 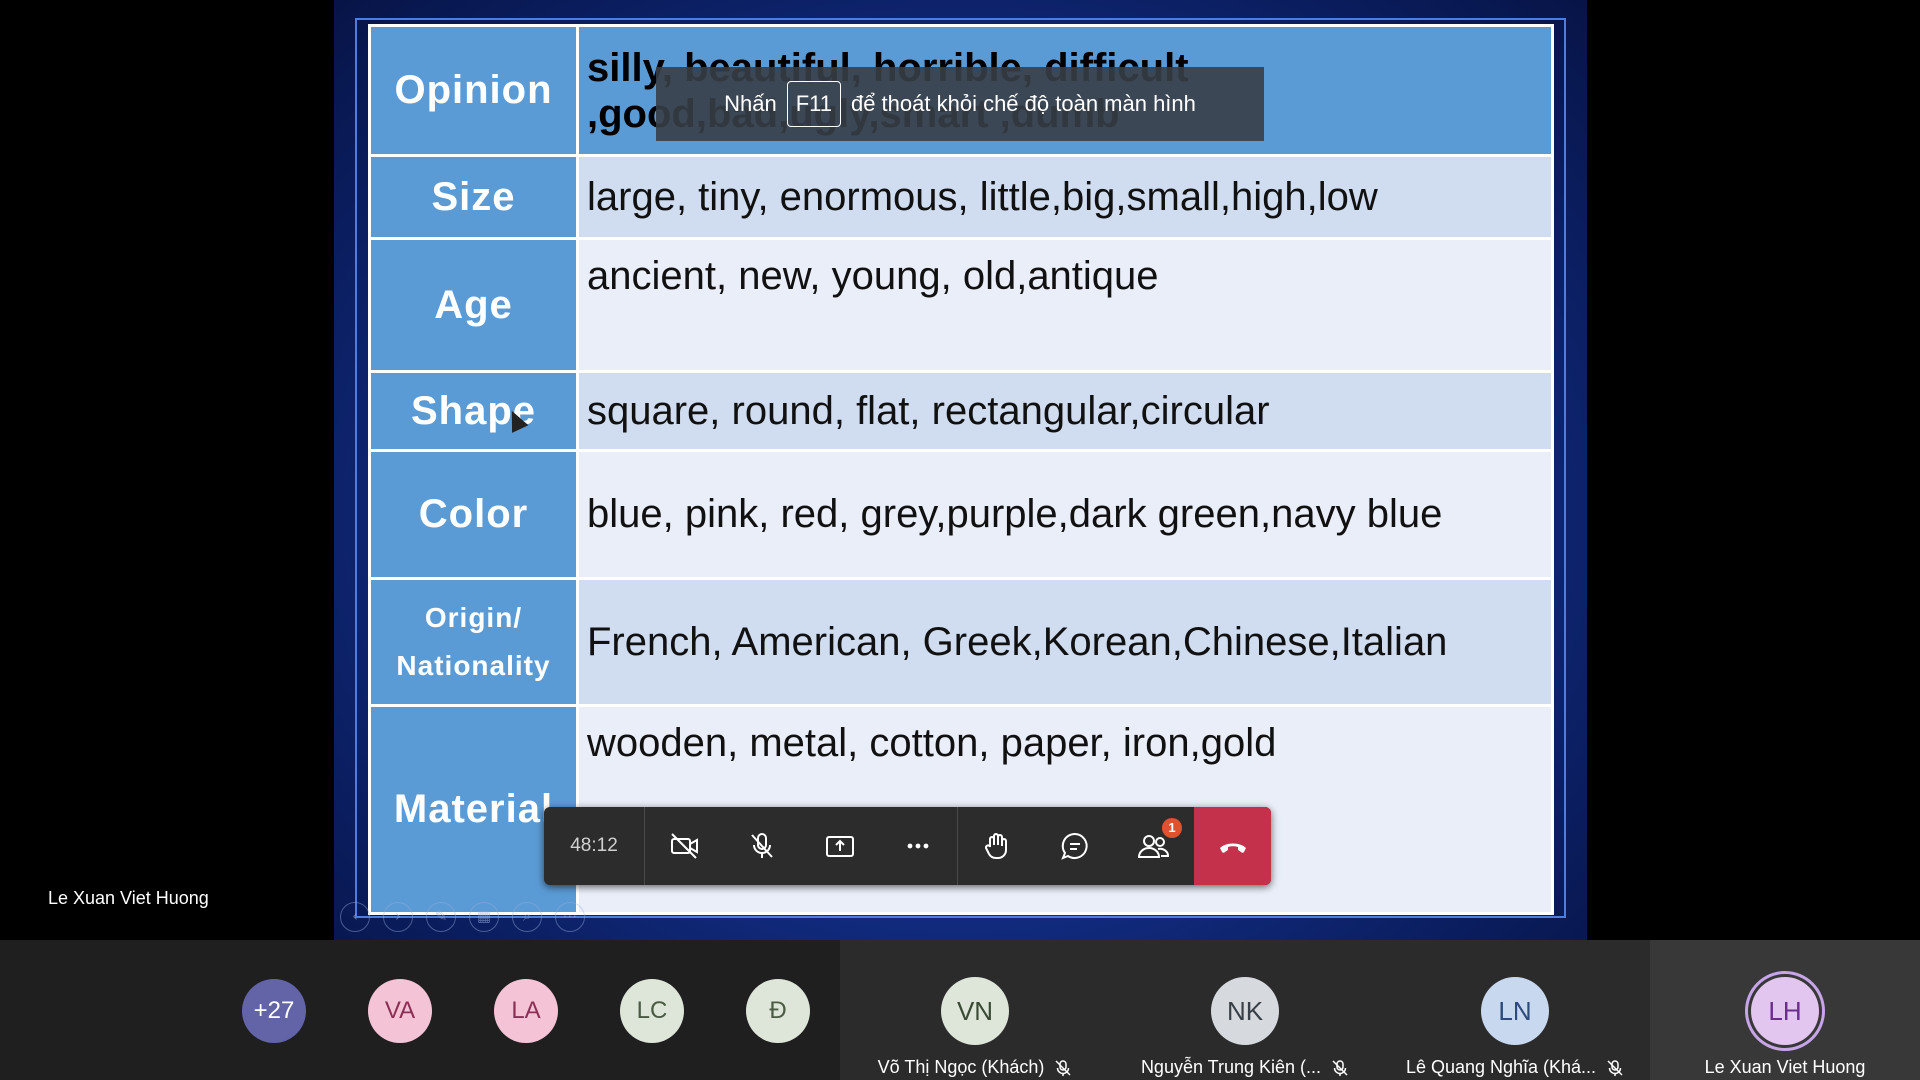 I want to click on participants-badge: 1, so click(x=1172, y=828).